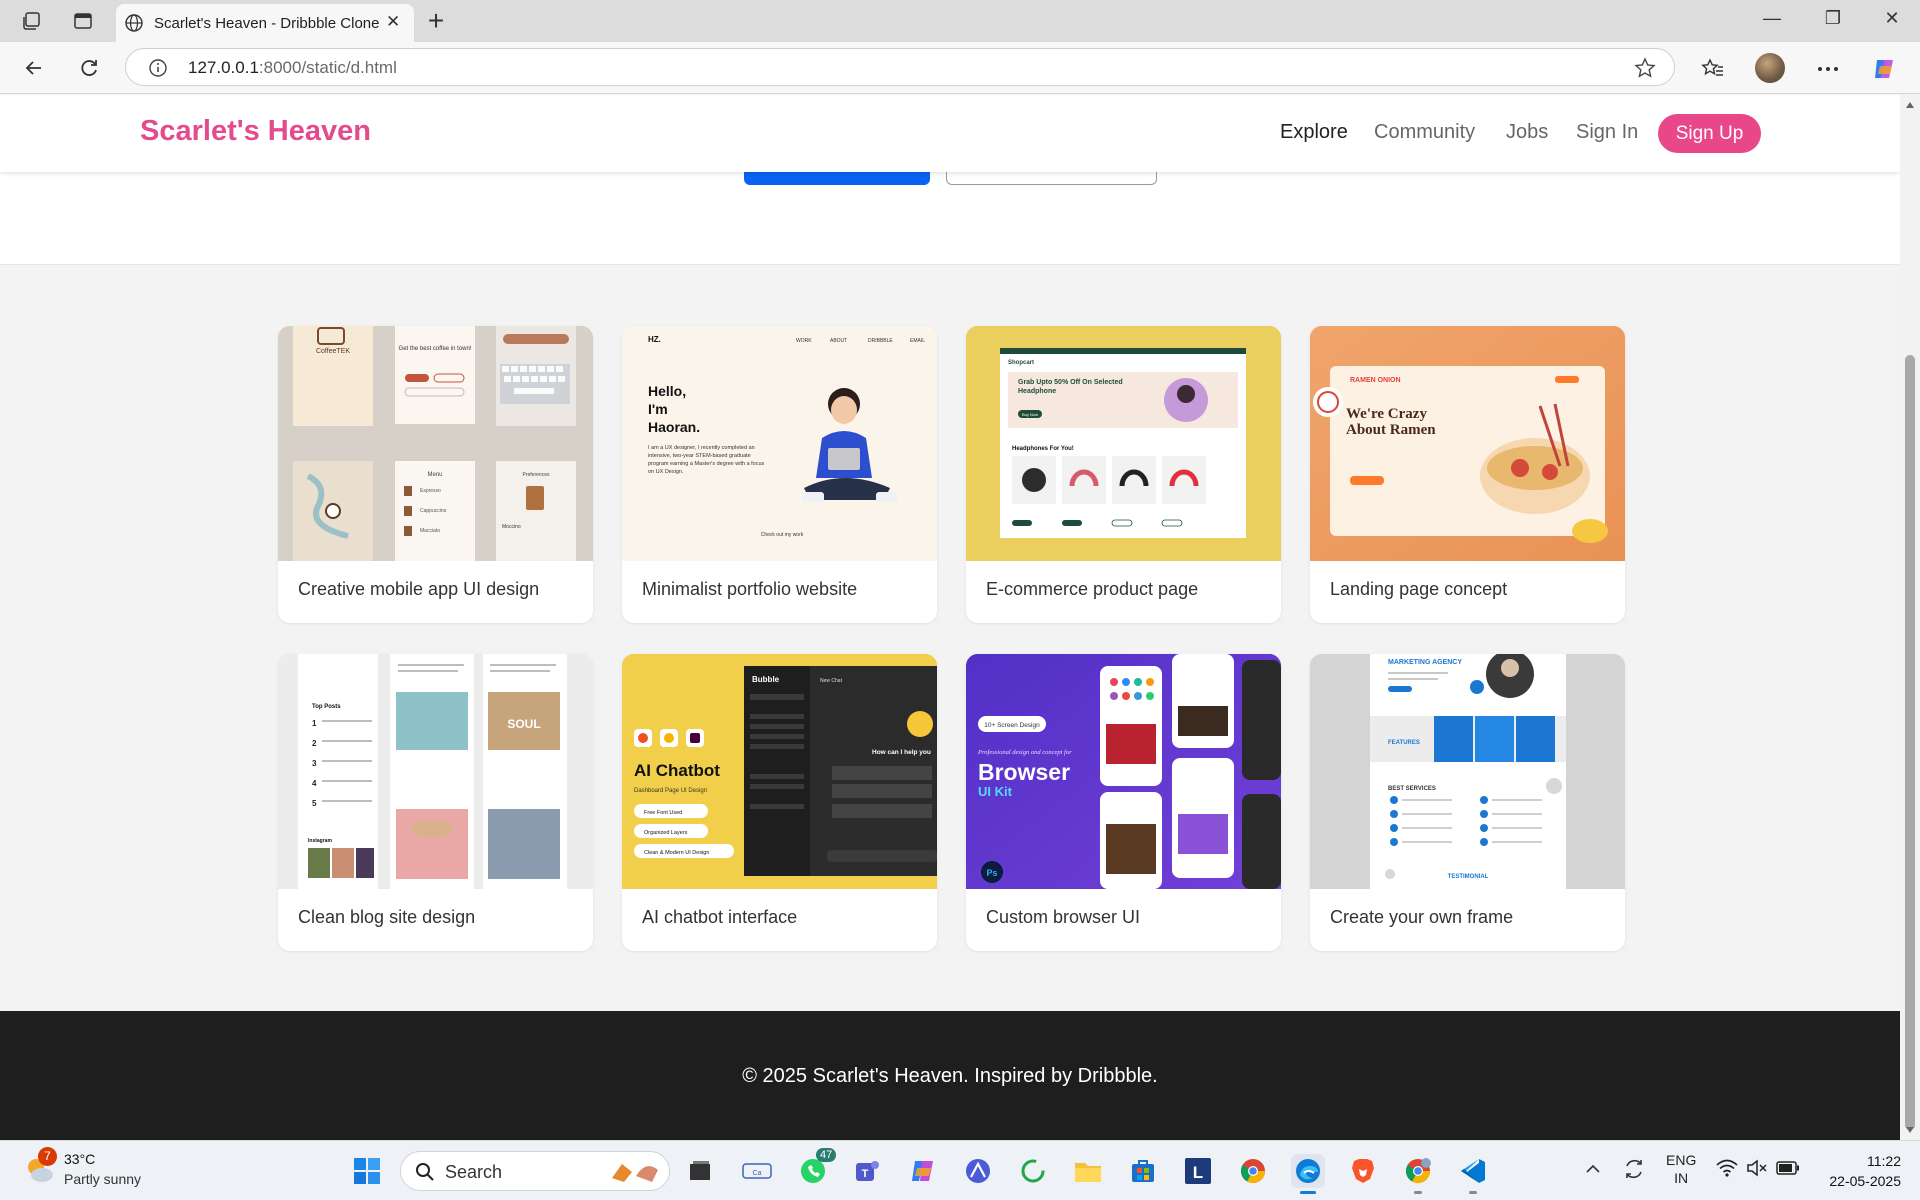 This screenshot has width=1920, height=1200. Describe the element at coordinates (367, 1171) in the screenshot. I see `windows-start-icon` at that location.